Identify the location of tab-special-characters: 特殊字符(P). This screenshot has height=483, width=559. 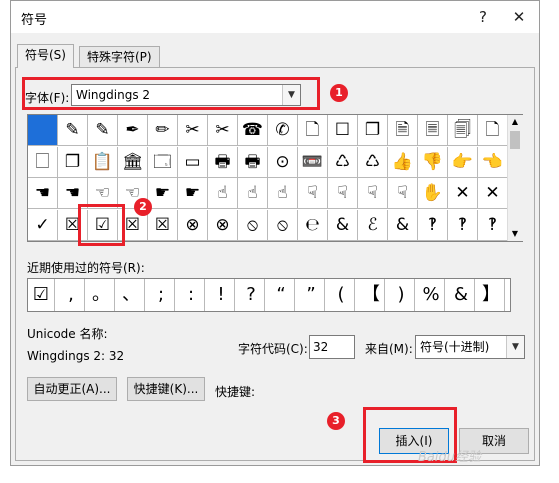
(119, 57).